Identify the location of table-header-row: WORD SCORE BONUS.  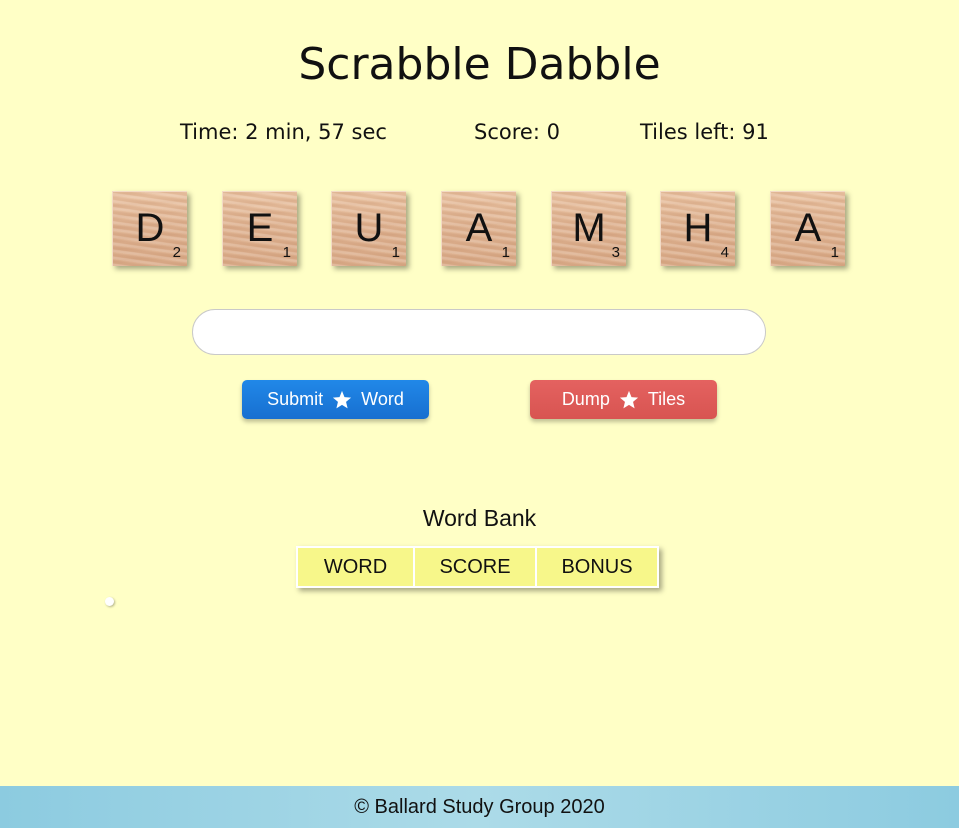
(477, 567).